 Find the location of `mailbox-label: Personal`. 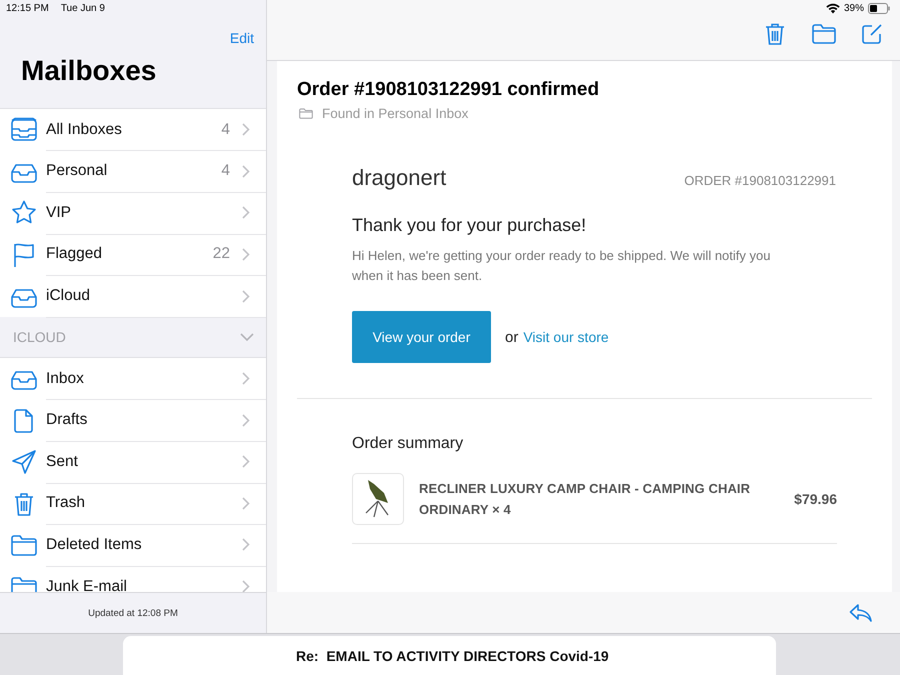

mailbox-label: Personal is located at coordinates (77, 171).